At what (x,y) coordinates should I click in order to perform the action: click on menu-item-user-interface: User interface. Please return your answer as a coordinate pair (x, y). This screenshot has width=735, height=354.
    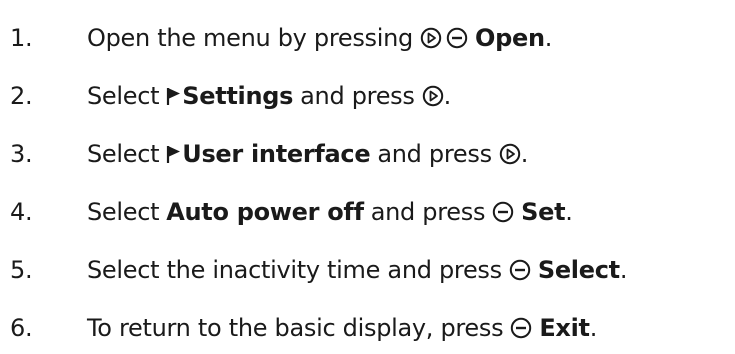
    Looking at the image, I should click on (276, 154).